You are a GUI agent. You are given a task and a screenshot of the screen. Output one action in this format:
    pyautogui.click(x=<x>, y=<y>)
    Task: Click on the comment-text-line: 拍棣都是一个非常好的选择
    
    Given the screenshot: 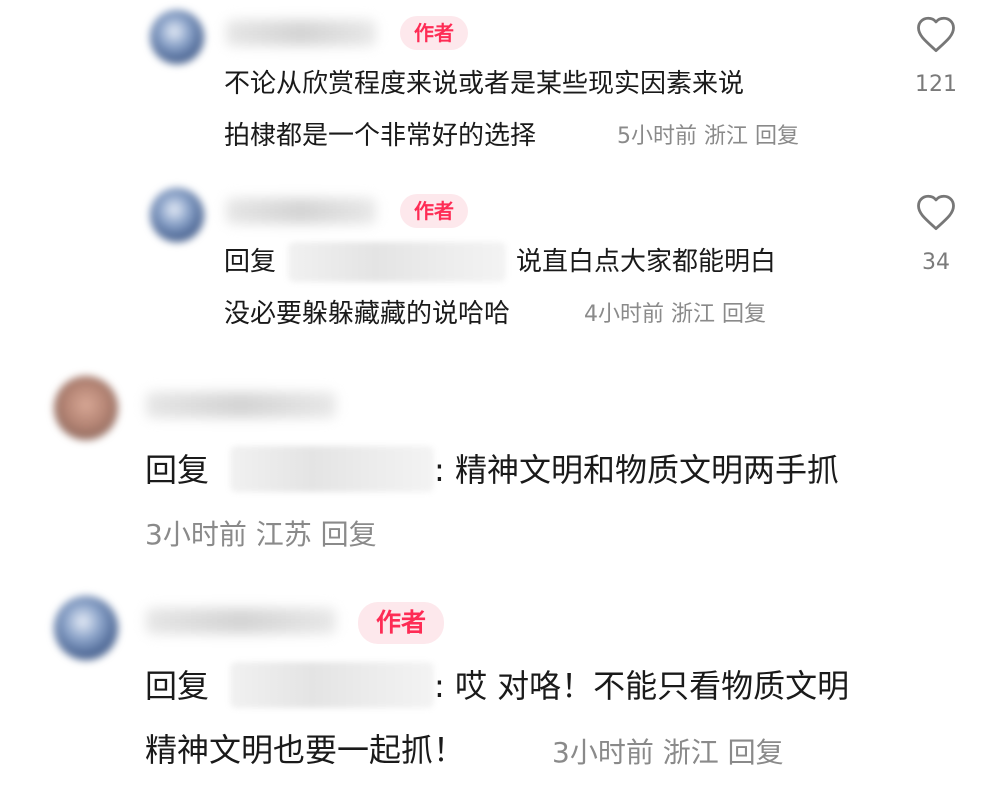 What is the action you would take?
    pyautogui.click(x=380, y=136)
    